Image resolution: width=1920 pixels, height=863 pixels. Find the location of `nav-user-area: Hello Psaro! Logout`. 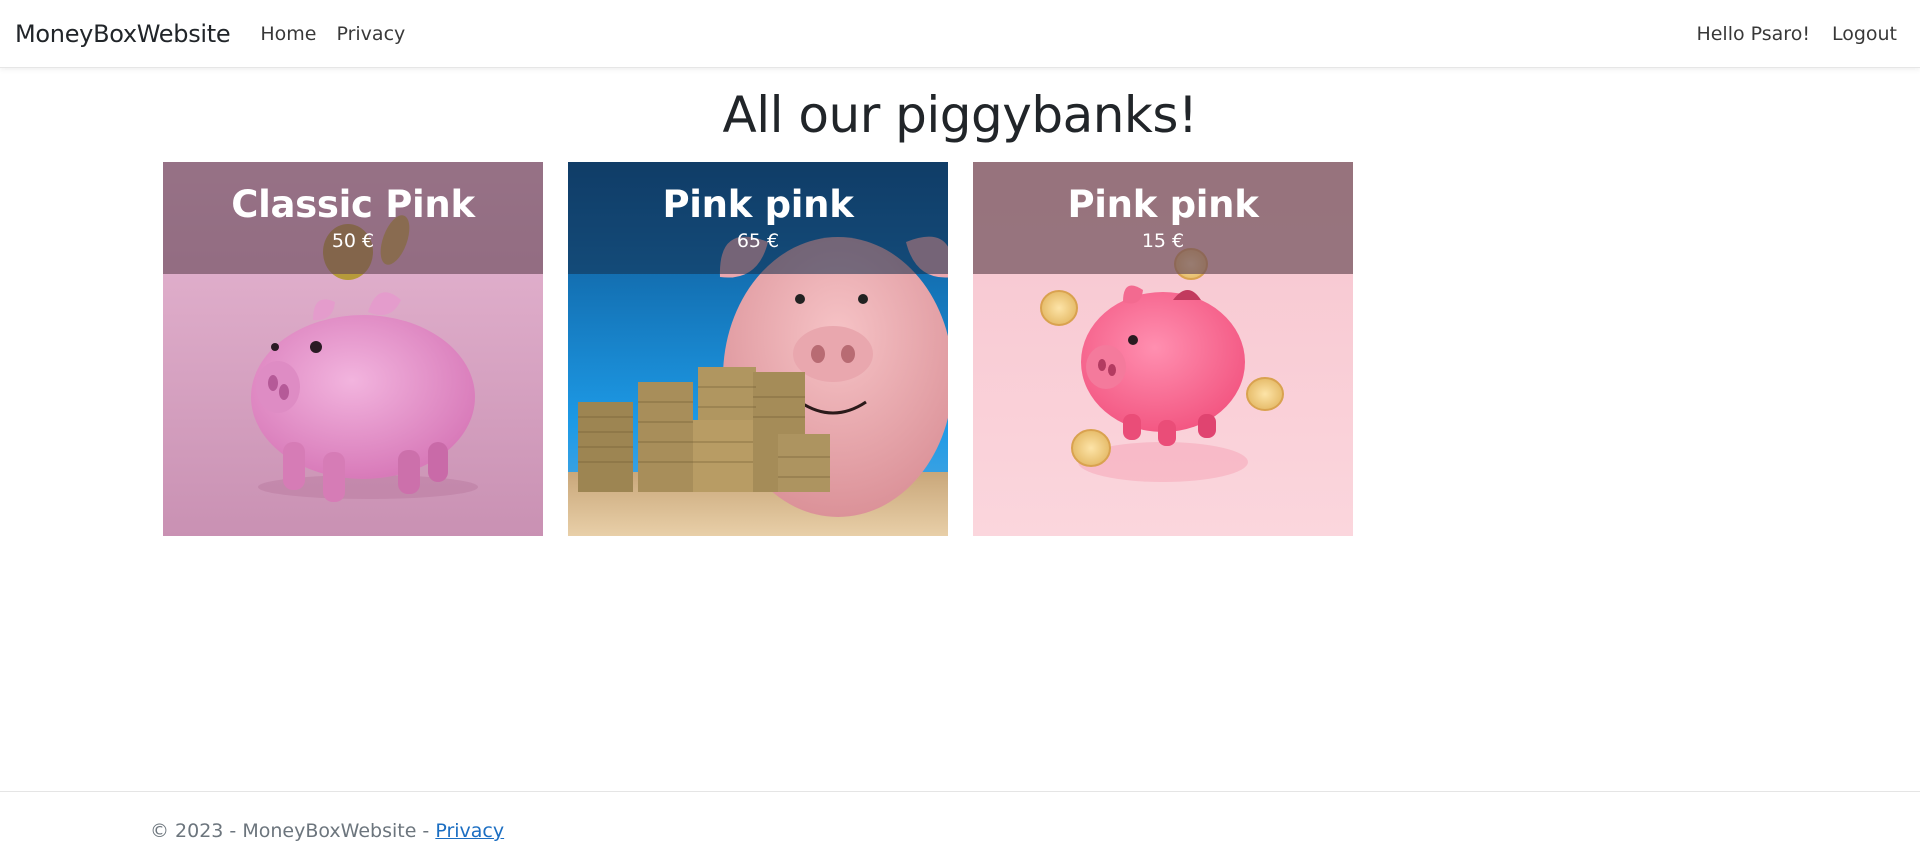

nav-user-area: Hello Psaro! Logout is located at coordinates (1793, 34).